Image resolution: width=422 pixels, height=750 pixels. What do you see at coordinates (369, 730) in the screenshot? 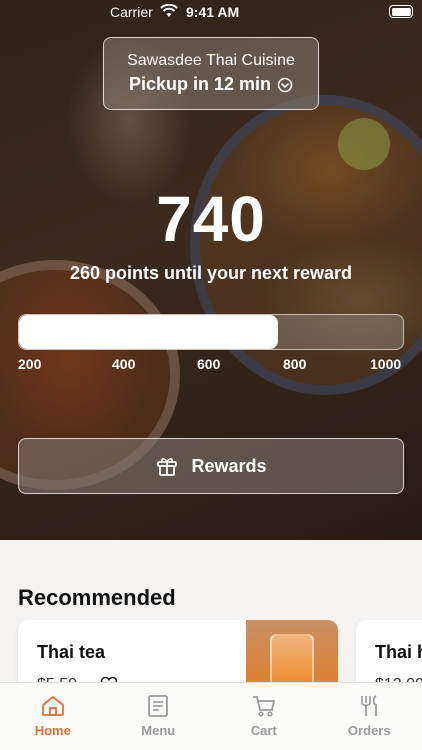
I see `tab-label: Orders` at bounding box center [369, 730].